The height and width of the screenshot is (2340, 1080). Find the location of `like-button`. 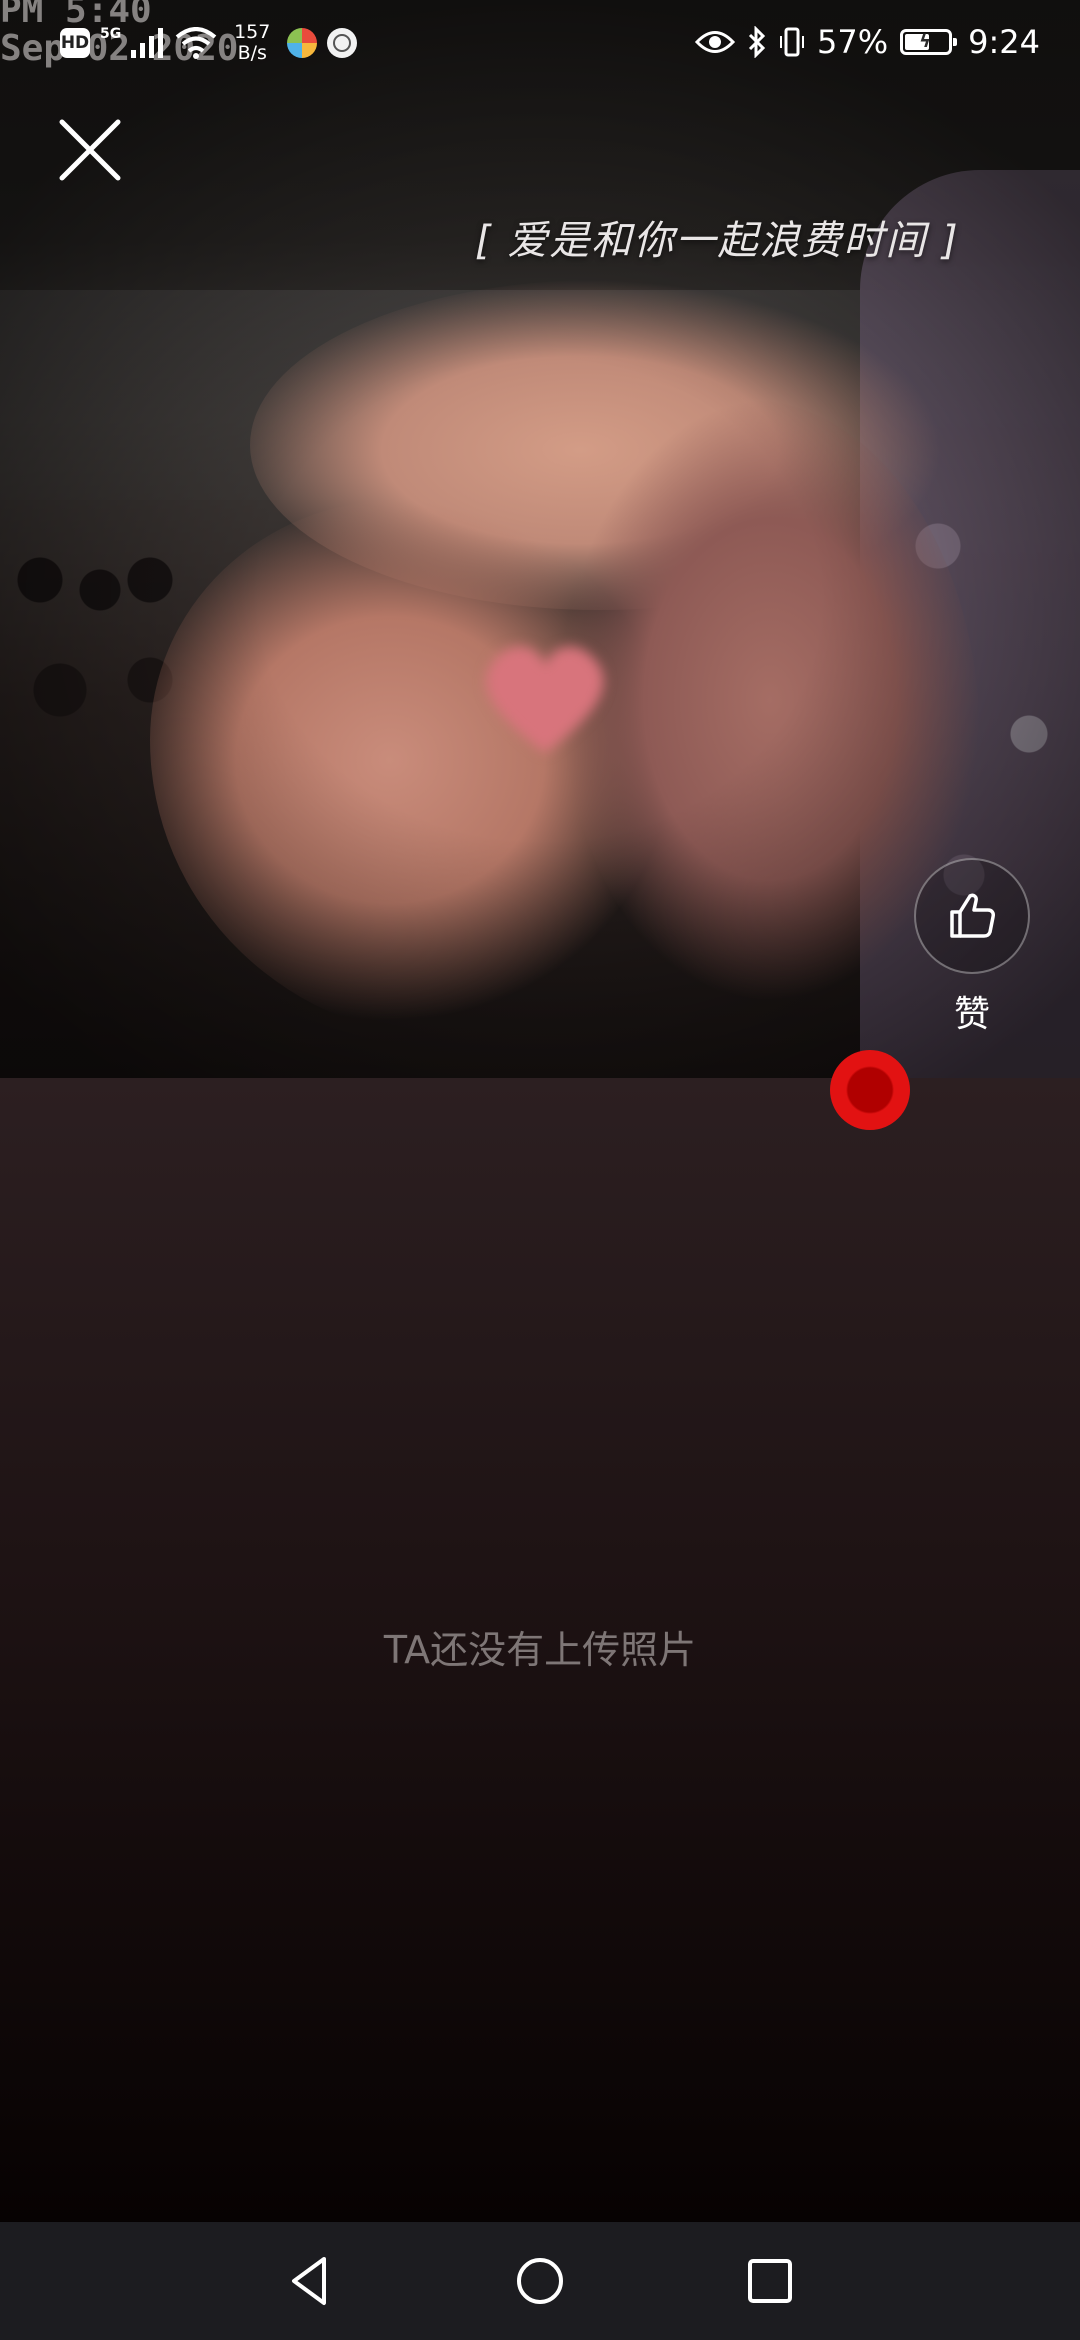

like-button is located at coordinates (972, 916).